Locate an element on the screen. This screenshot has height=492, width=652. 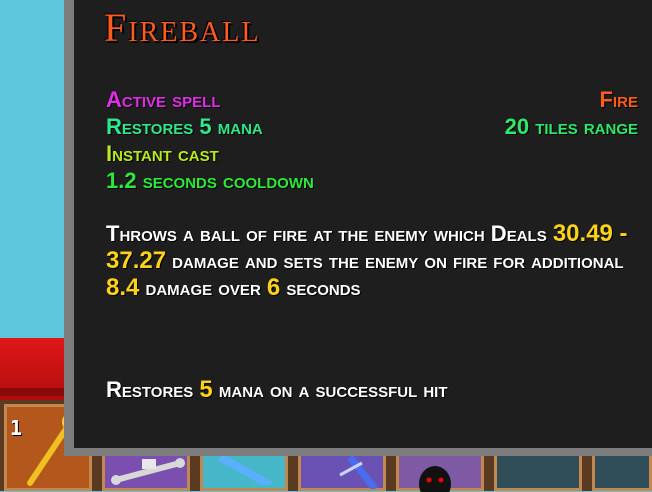
wand-icon is located at coordinates (358, 472).